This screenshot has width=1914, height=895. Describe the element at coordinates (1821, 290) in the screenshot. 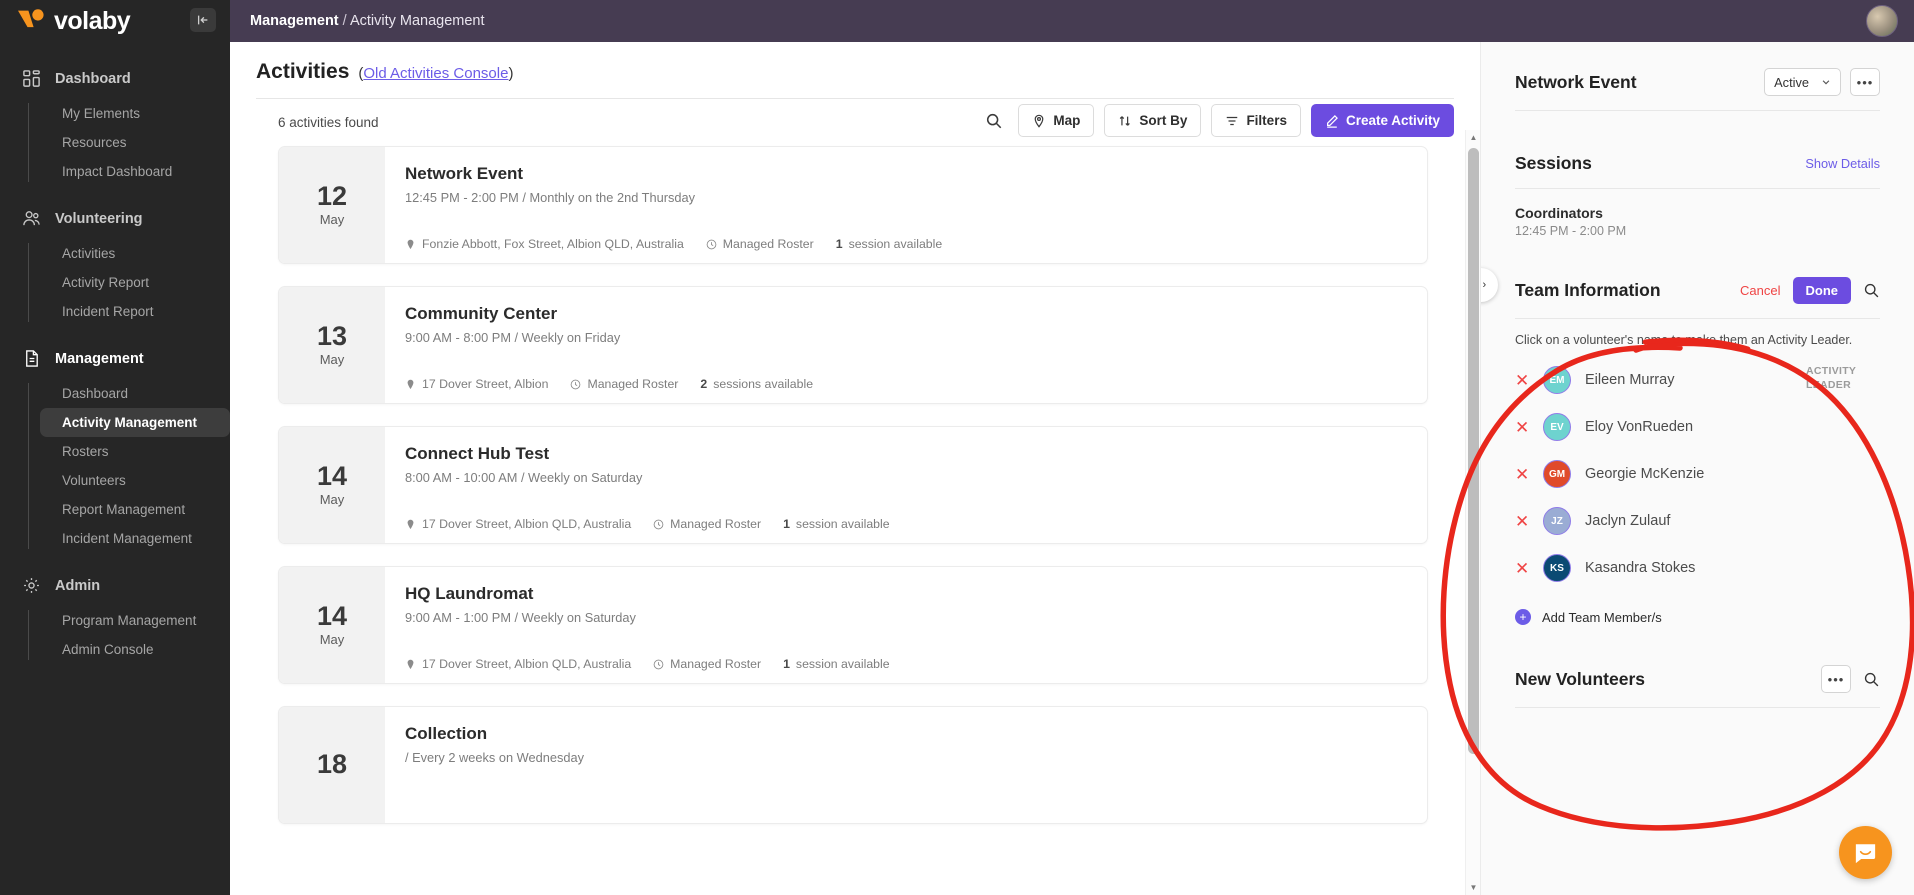

I see `done-button: Done` at that location.